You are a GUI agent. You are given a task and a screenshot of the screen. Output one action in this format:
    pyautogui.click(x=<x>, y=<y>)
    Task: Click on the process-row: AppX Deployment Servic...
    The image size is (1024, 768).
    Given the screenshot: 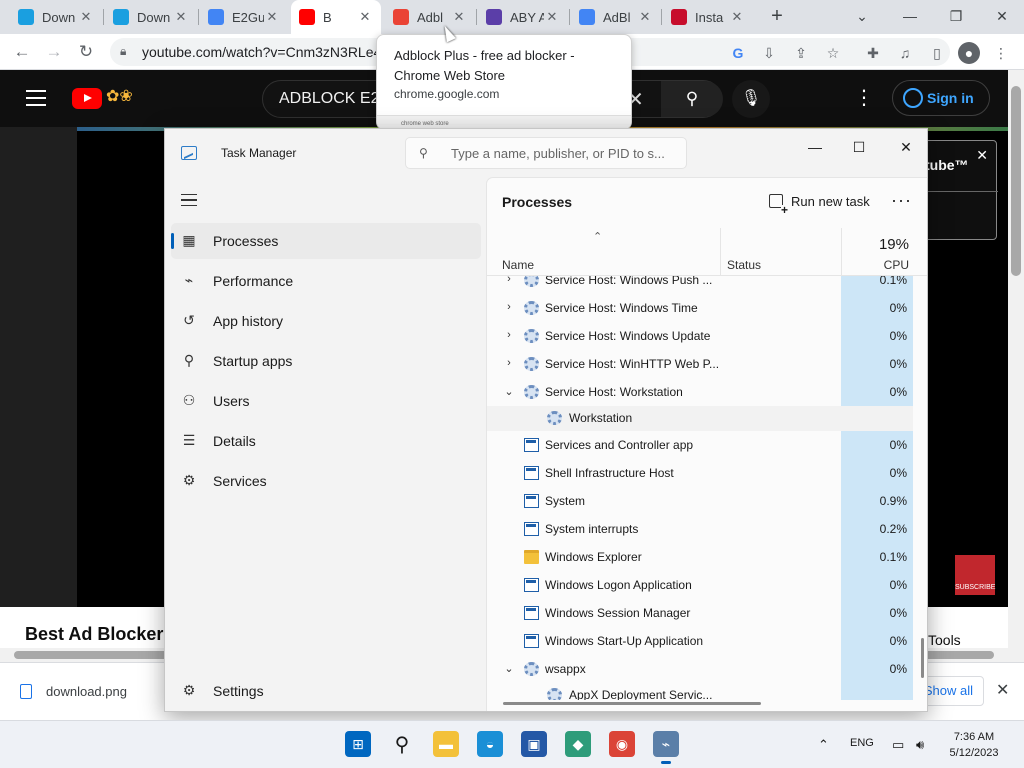 What is the action you would take?
    pyautogui.click(x=700, y=691)
    